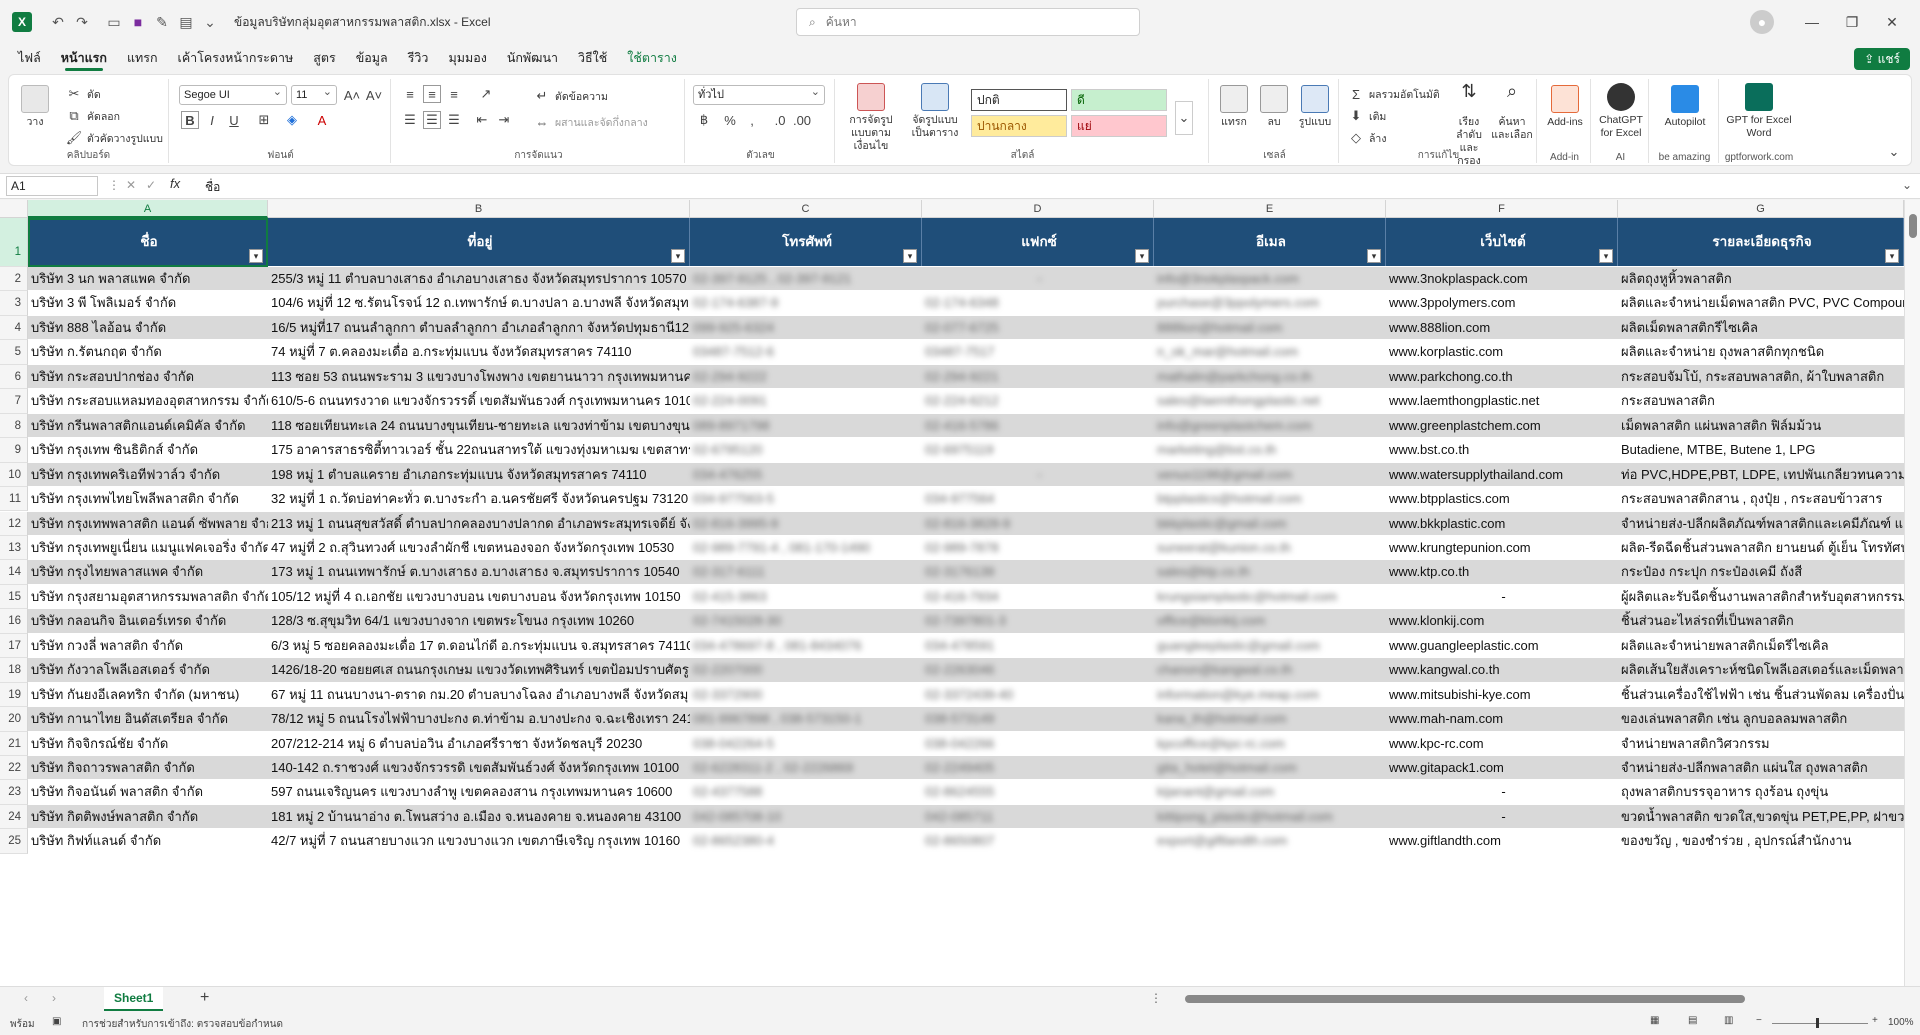  What do you see at coordinates (148, 278) in the screenshot?
I see `cell-name: บริษัท 3 นก พลาสแพค จำกัด` at bounding box center [148, 278].